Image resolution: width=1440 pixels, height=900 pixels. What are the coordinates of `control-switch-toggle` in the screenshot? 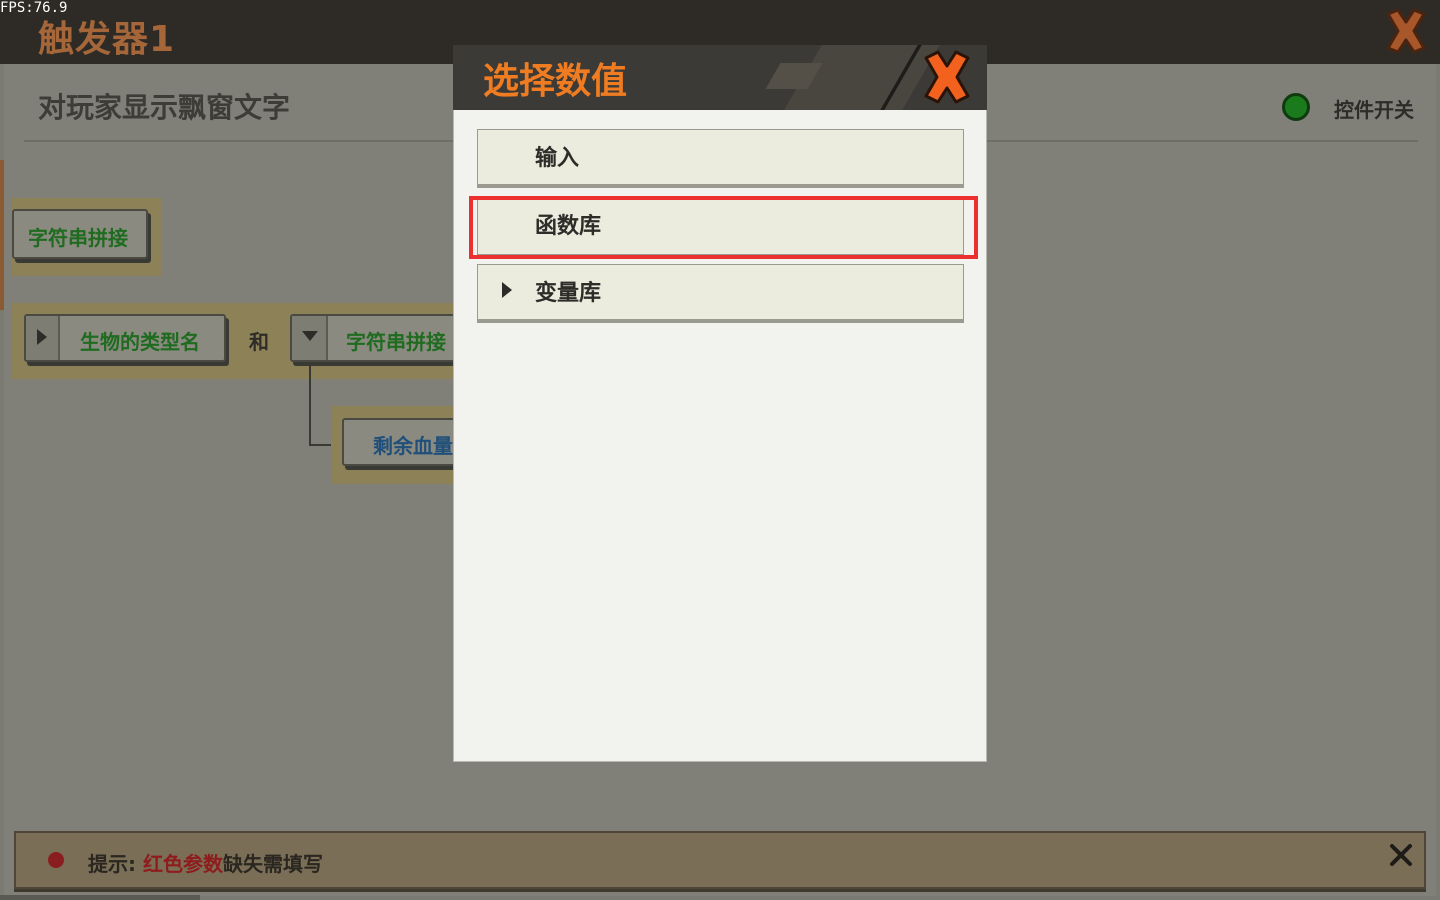 It's located at (1296, 107).